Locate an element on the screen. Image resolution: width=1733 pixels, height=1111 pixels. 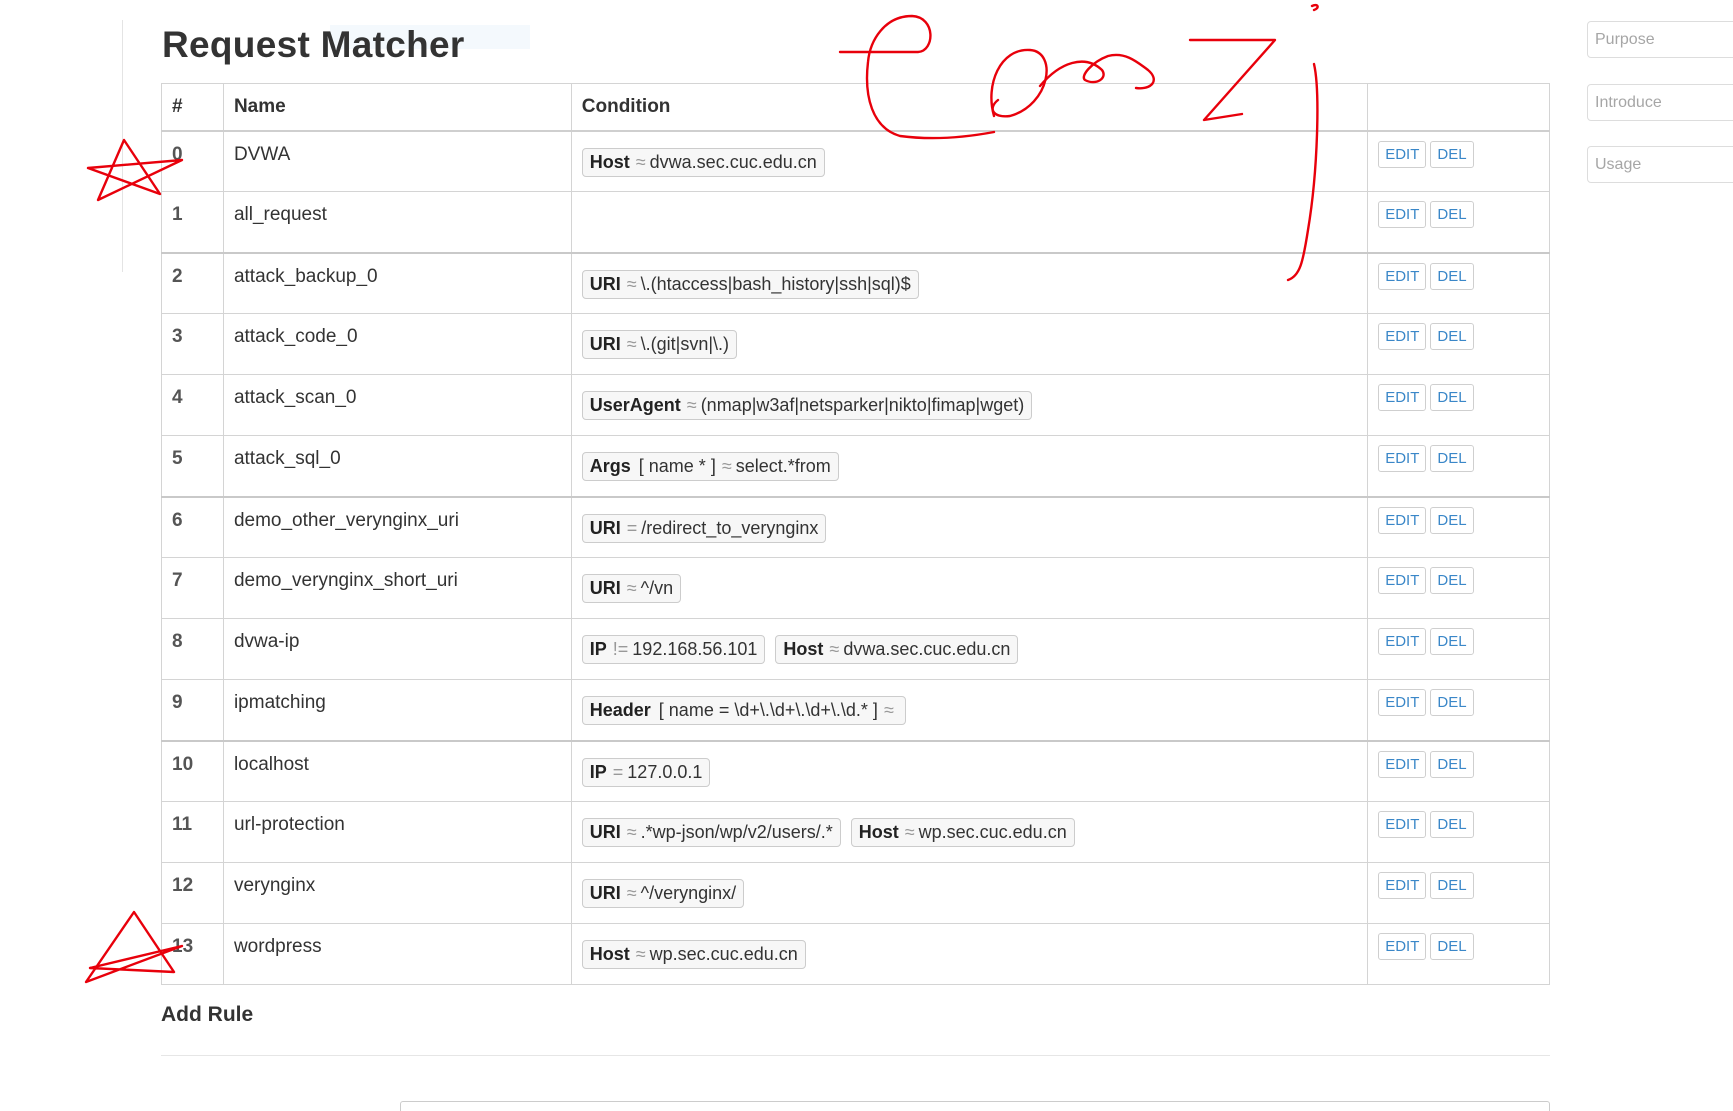
rule-number: 6 is located at coordinates (192, 526).